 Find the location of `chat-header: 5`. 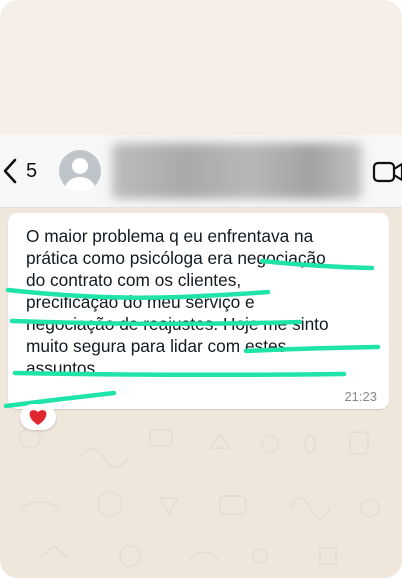

chat-header: 5 is located at coordinates (201, 171).